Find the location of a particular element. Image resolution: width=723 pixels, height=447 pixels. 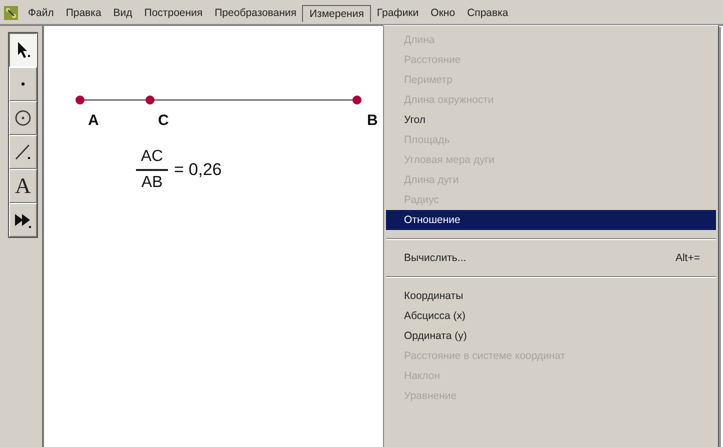

menu-option-label: Отношение is located at coordinates (432, 220).